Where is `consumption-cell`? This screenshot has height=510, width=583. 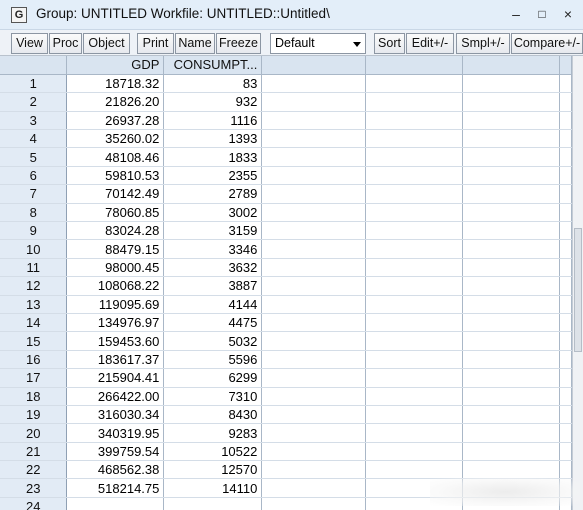
consumption-cell is located at coordinates (213, 503).